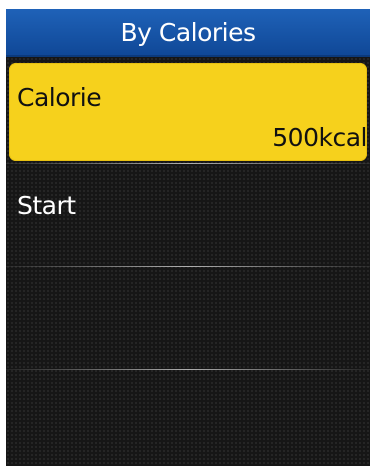 The height and width of the screenshot is (466, 375). I want to click on menu-divider, so click(188, 163).